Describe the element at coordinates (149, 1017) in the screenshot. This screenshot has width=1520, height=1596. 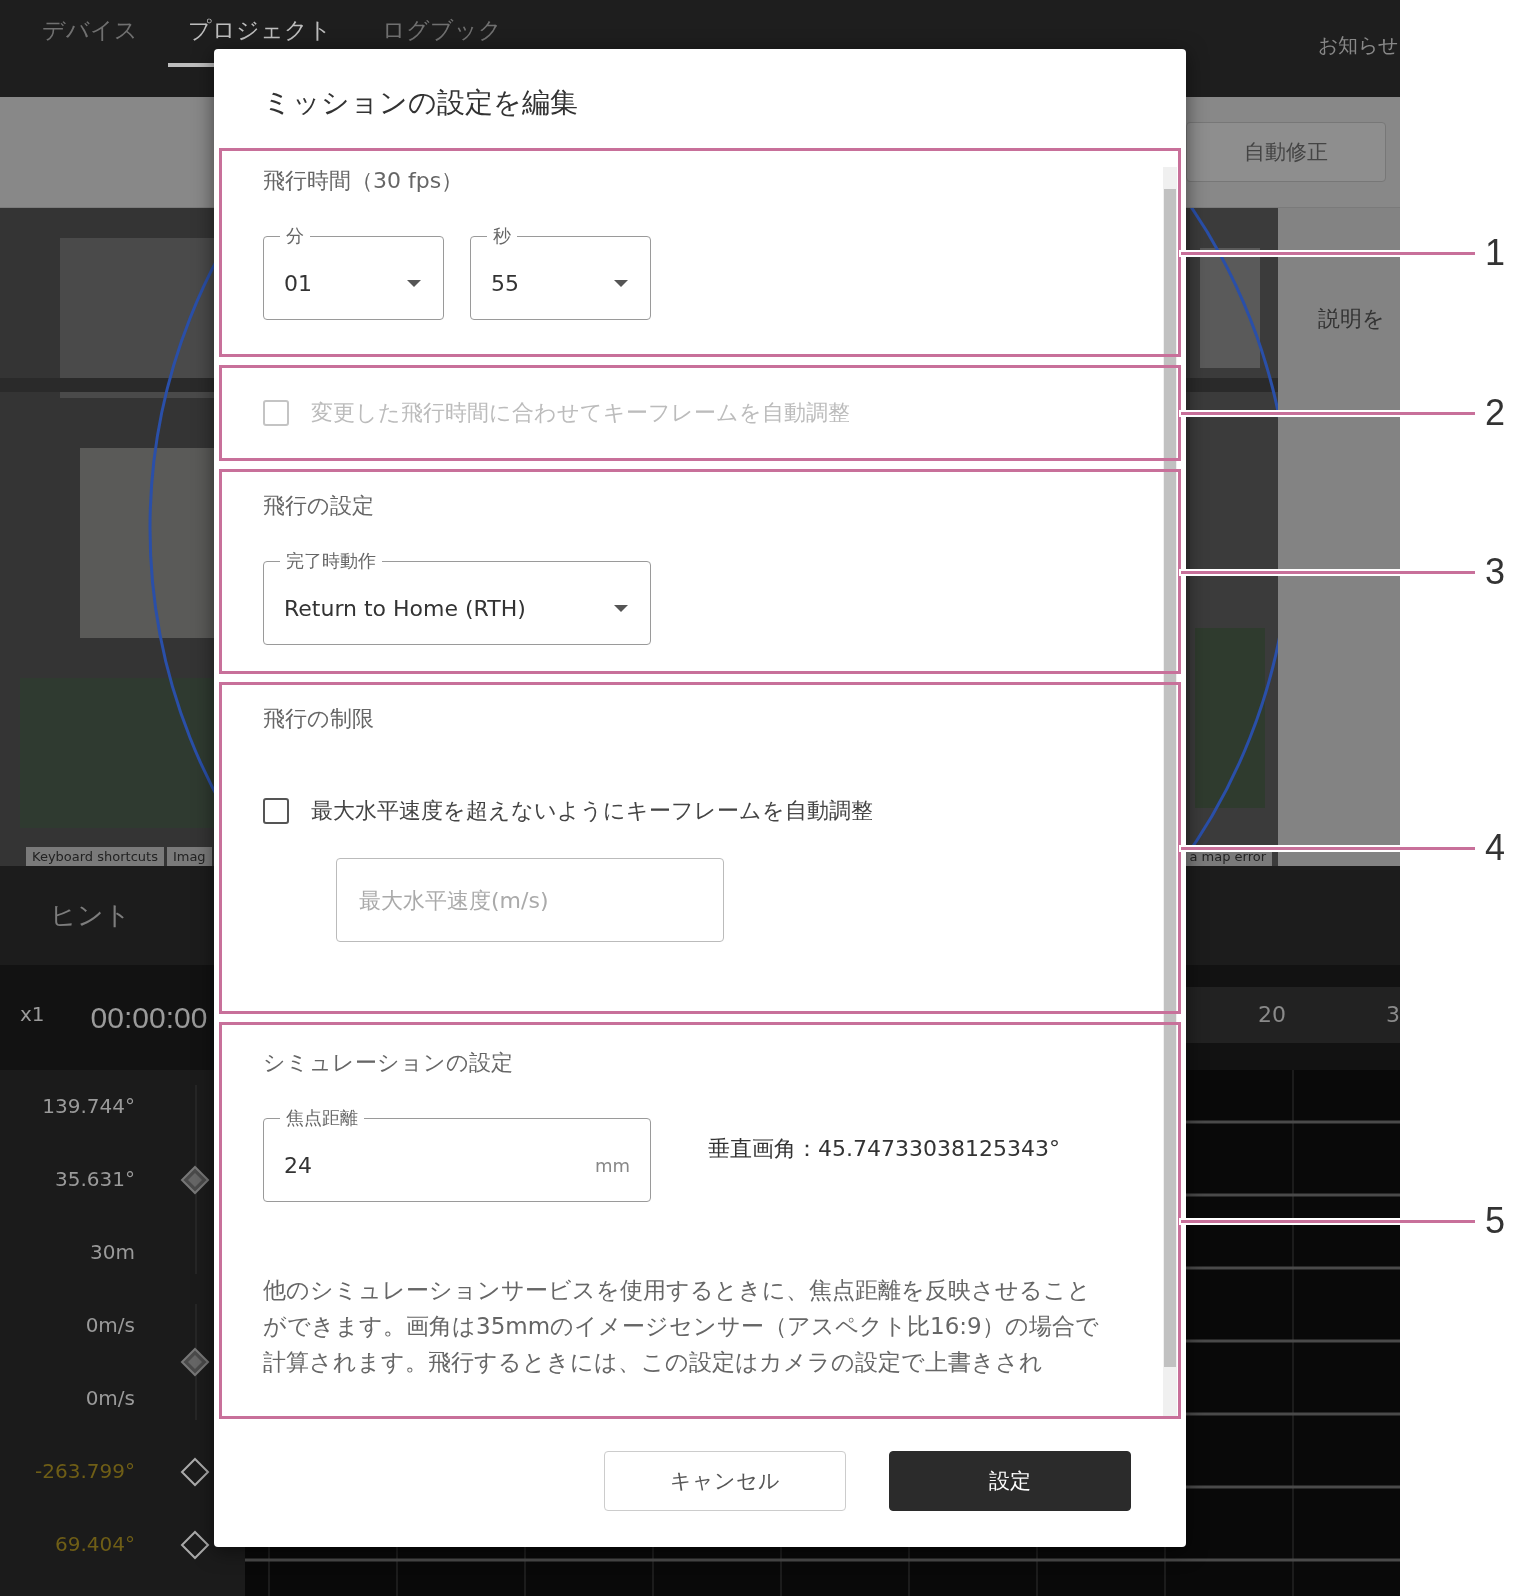
I see `time-display: 00:00:00` at that location.